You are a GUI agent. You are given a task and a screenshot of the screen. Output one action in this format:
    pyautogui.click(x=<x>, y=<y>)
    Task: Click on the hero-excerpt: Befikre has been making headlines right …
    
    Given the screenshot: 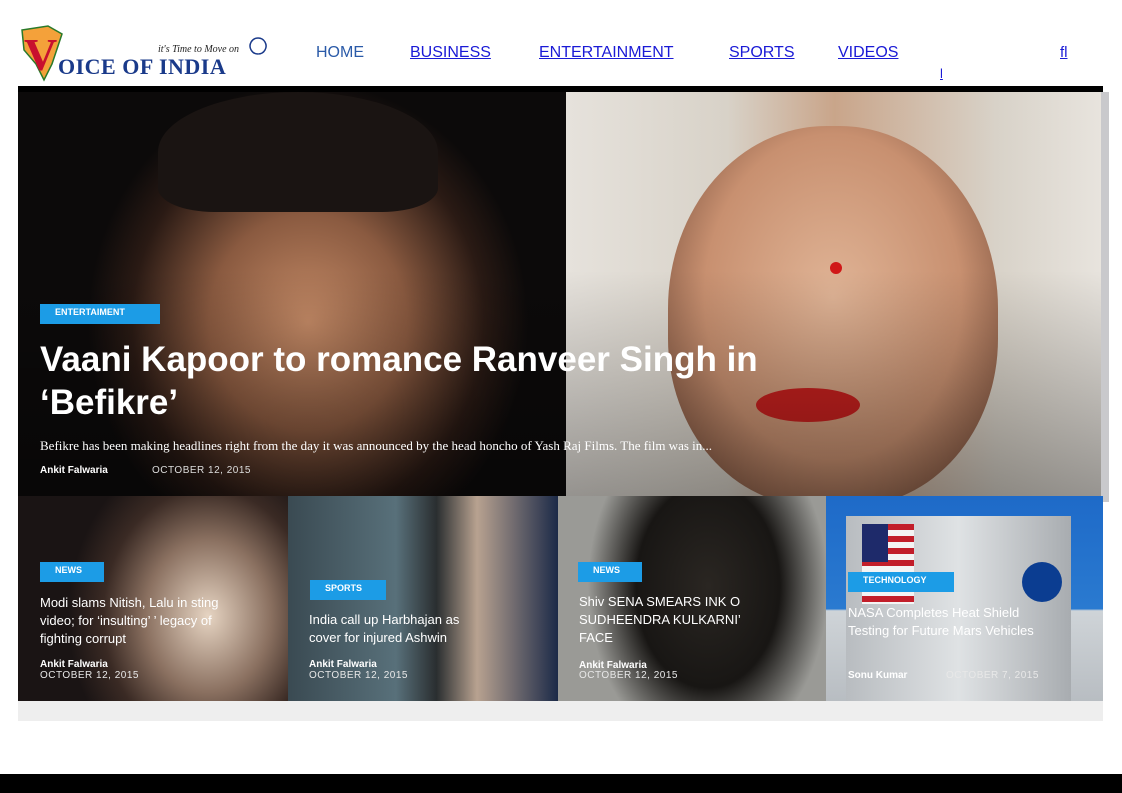 What is the action you would take?
    pyautogui.click(x=376, y=445)
    